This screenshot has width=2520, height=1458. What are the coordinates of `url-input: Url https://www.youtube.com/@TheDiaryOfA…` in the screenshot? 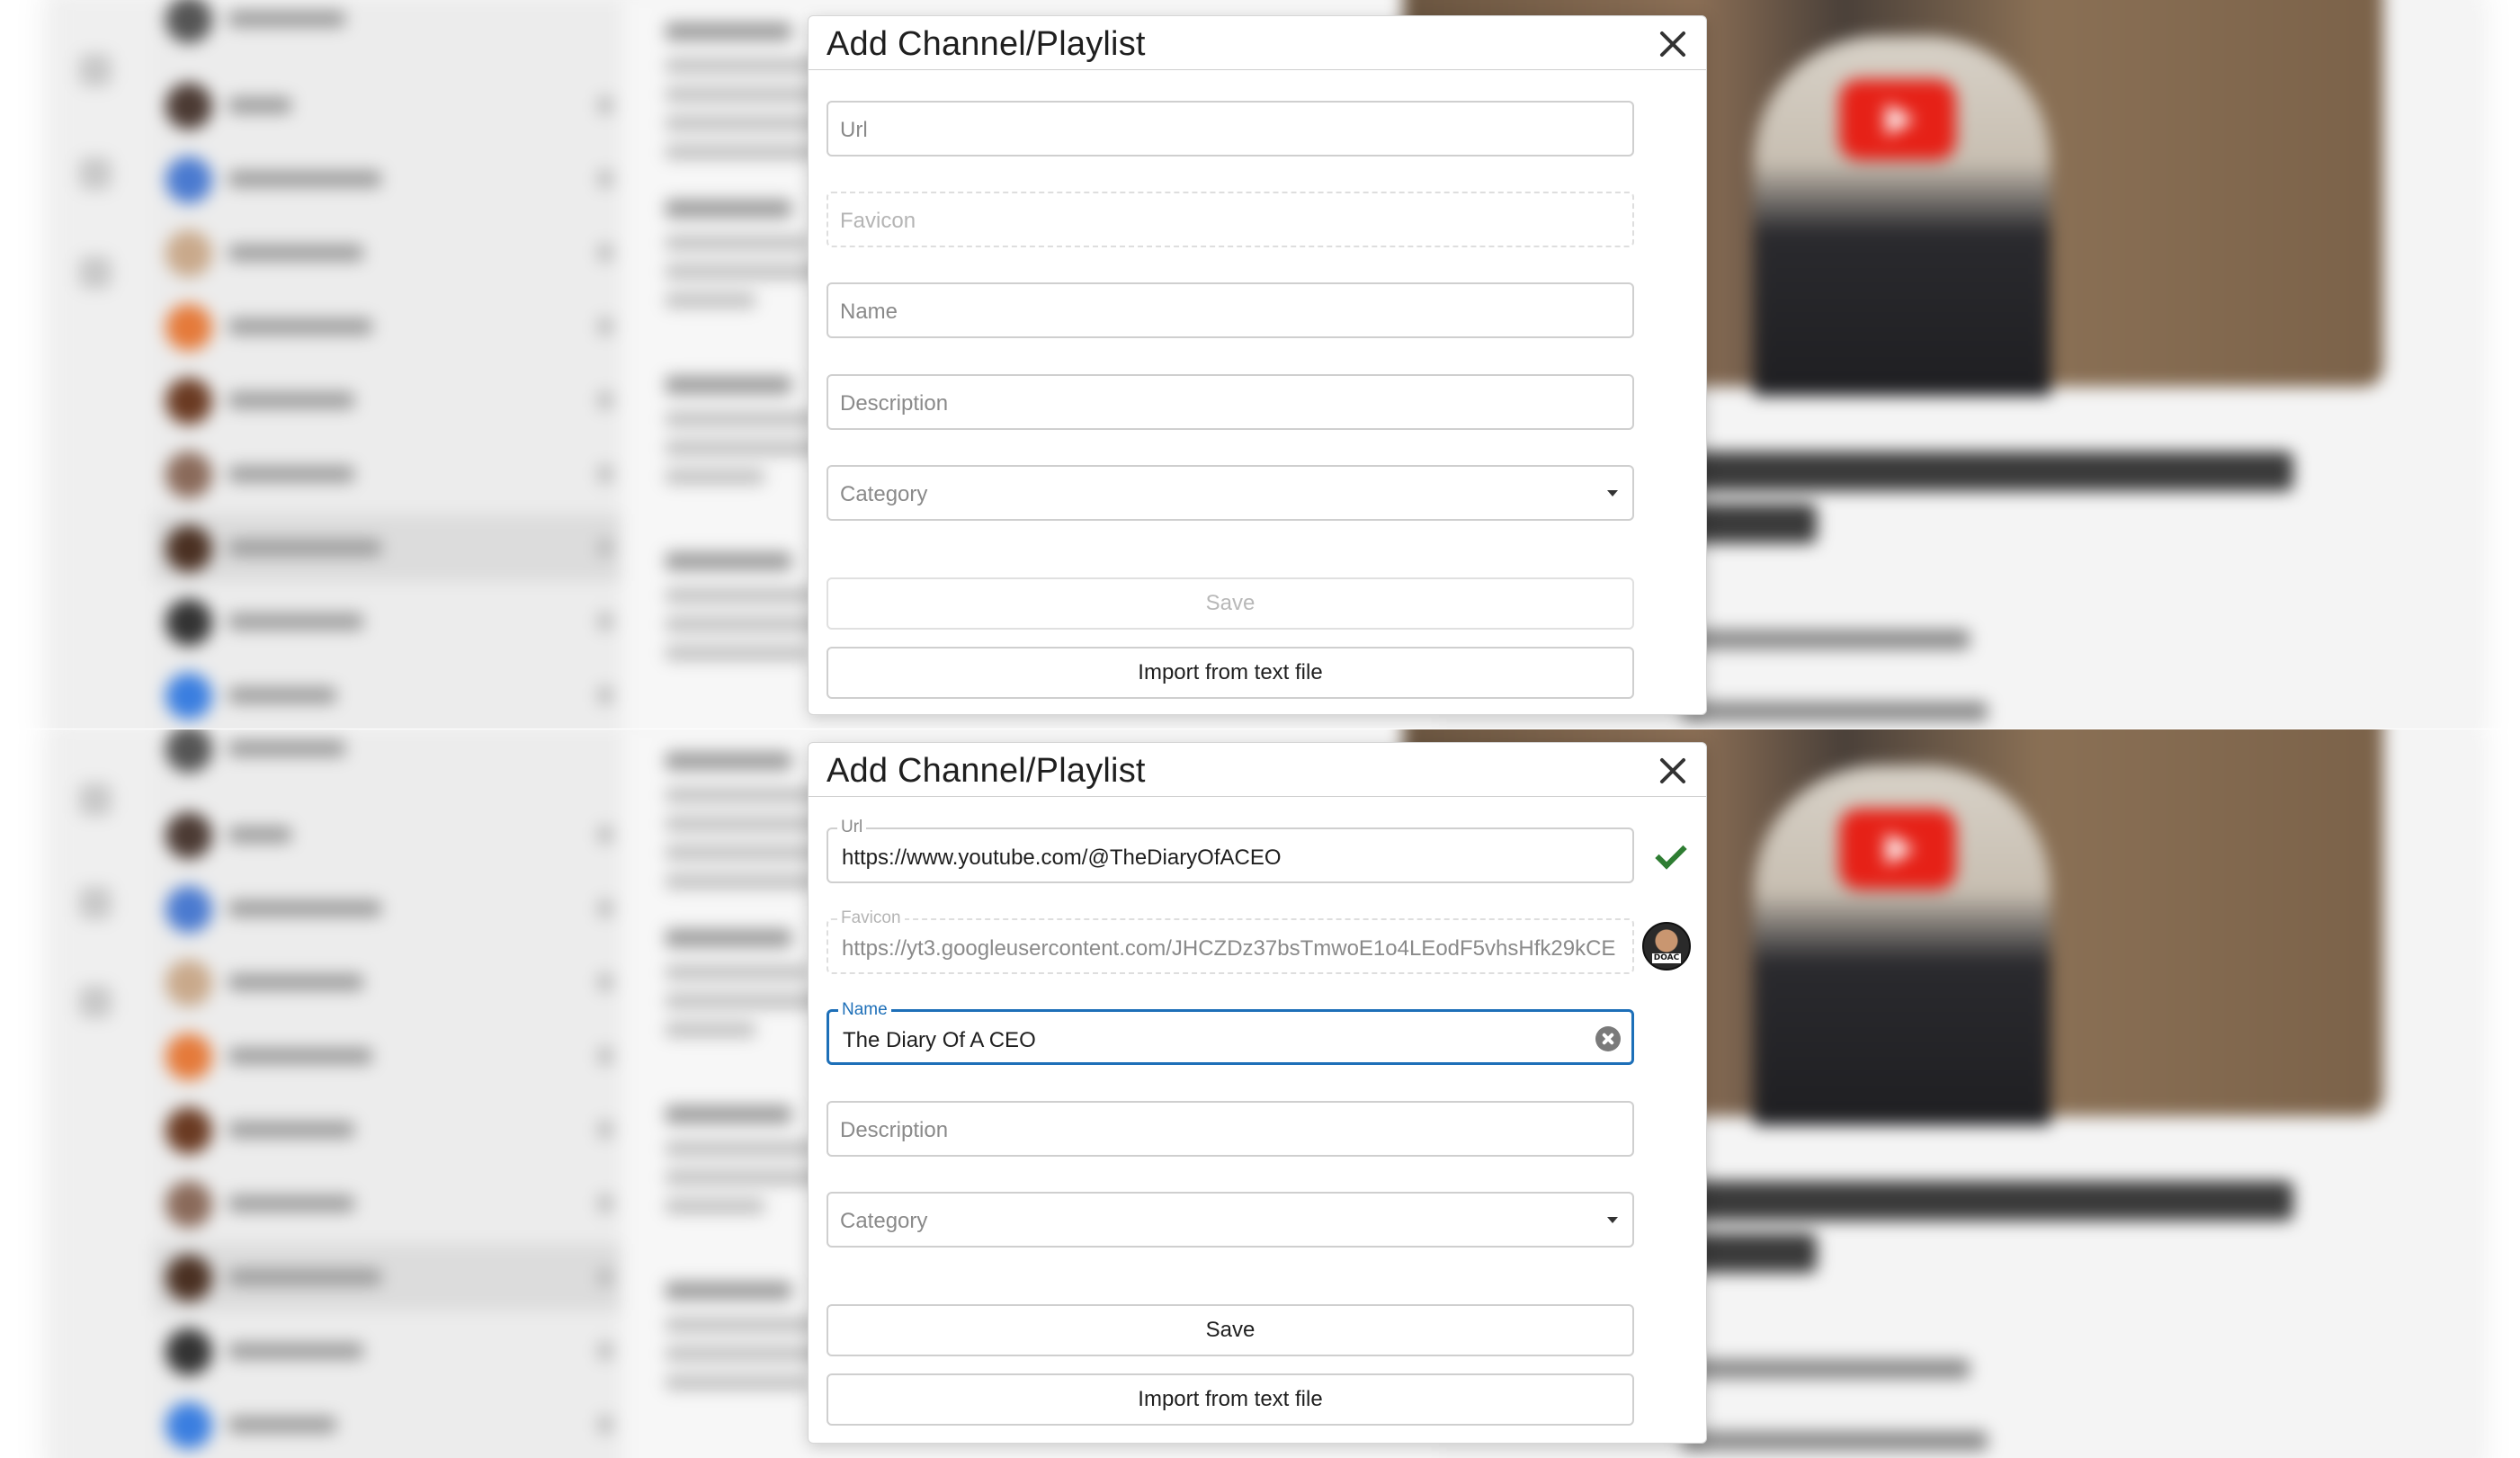 It's located at (1230, 851).